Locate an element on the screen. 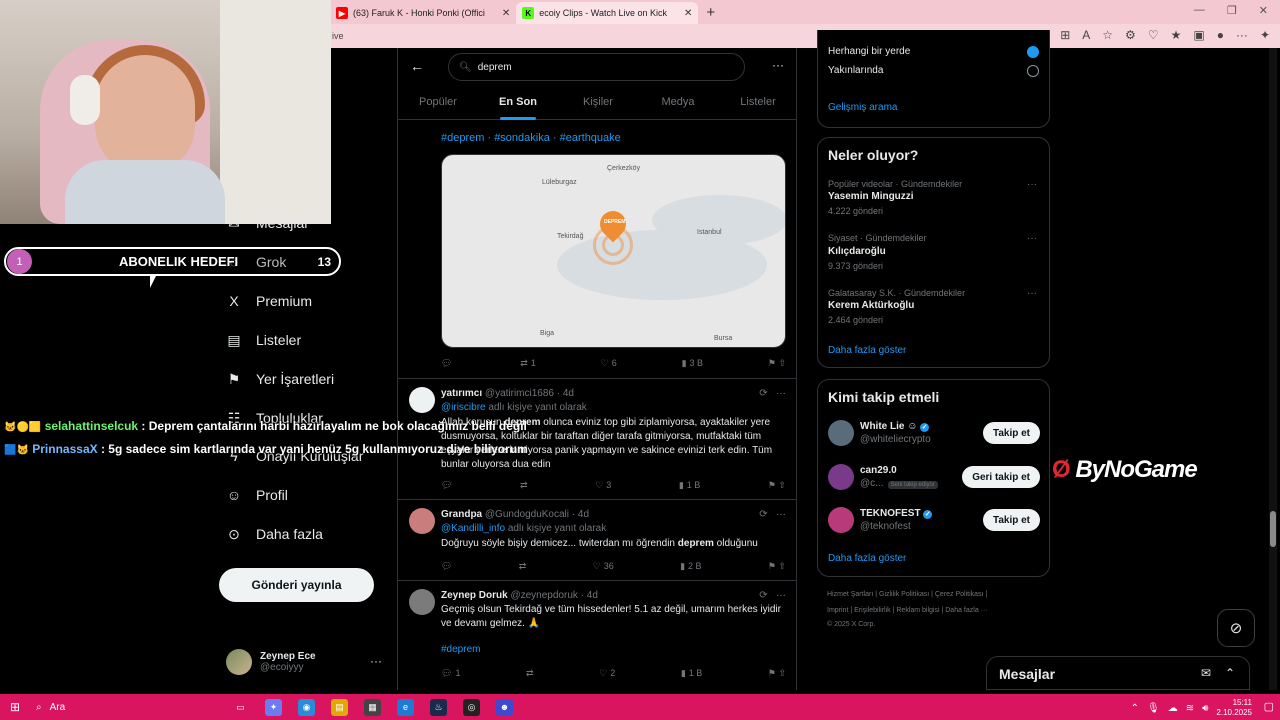  reply-mention: @Kandilli_info is located at coordinates (473, 528).